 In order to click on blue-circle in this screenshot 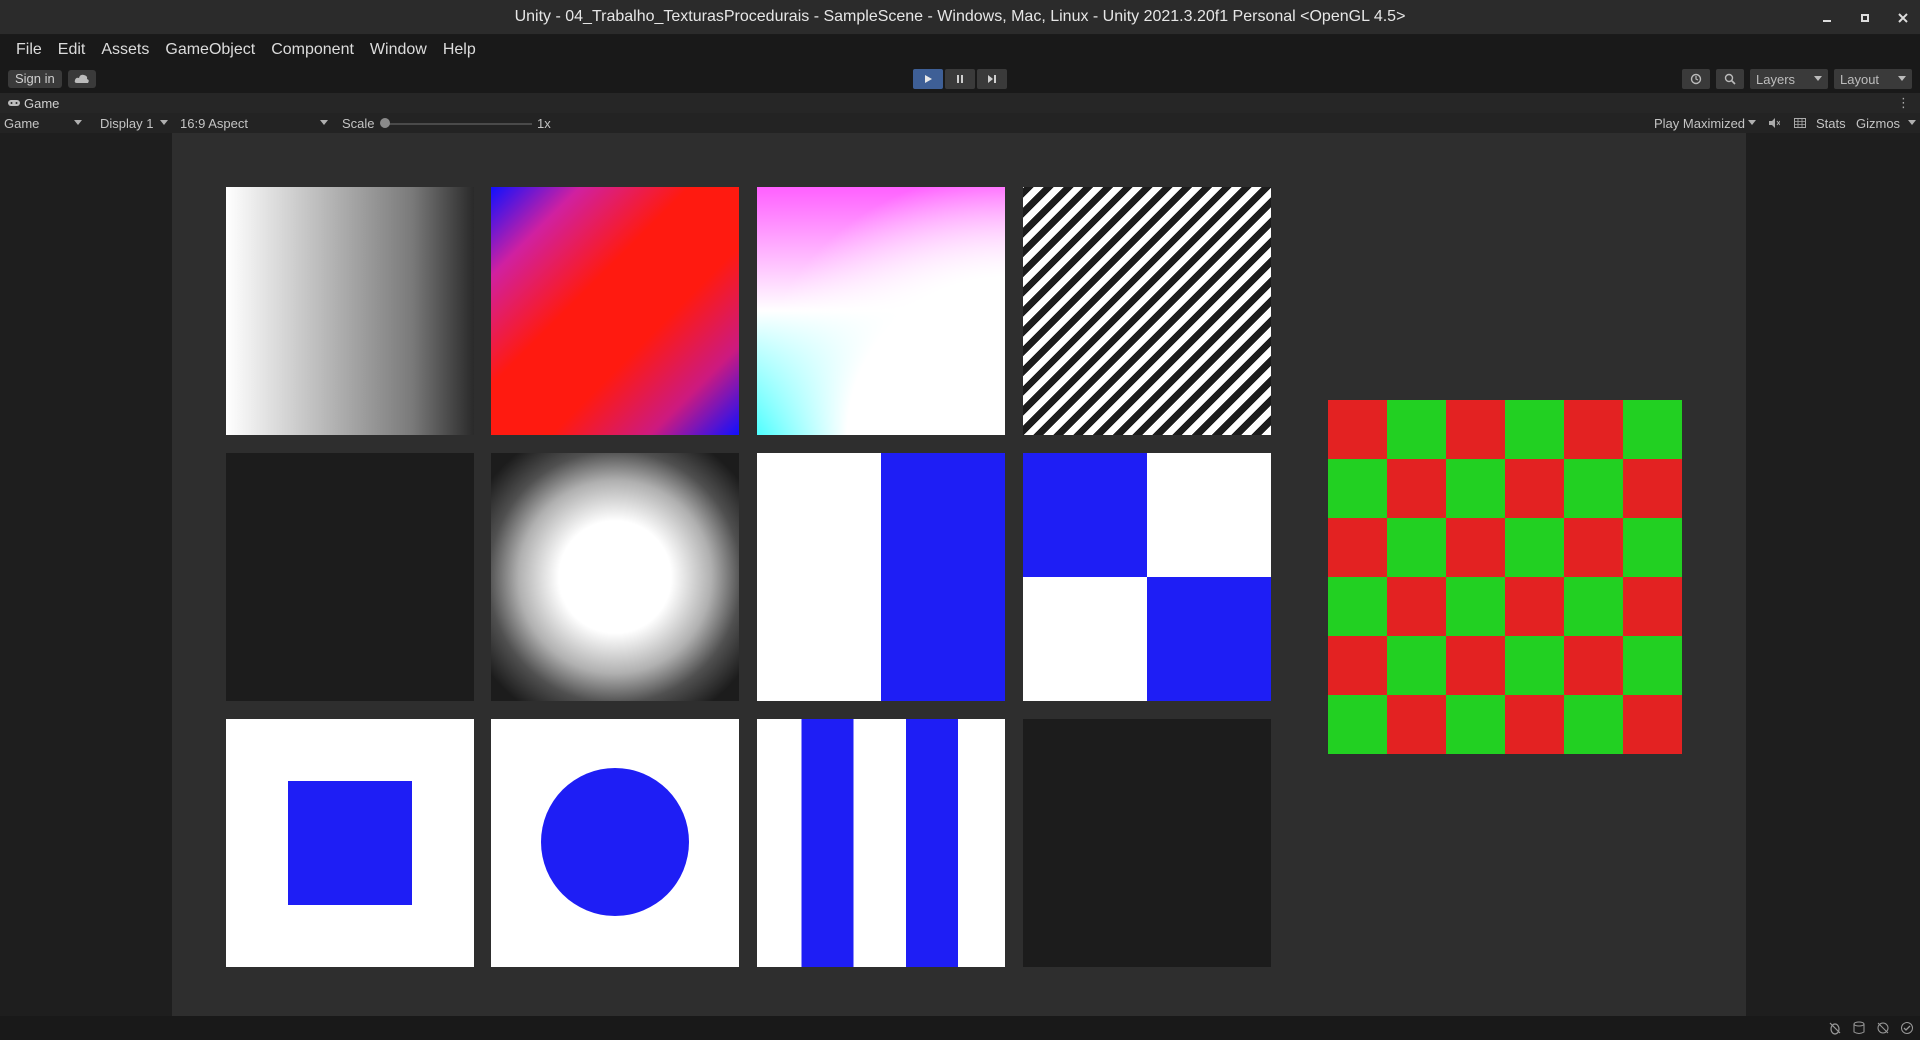, I will do `click(615, 842)`.